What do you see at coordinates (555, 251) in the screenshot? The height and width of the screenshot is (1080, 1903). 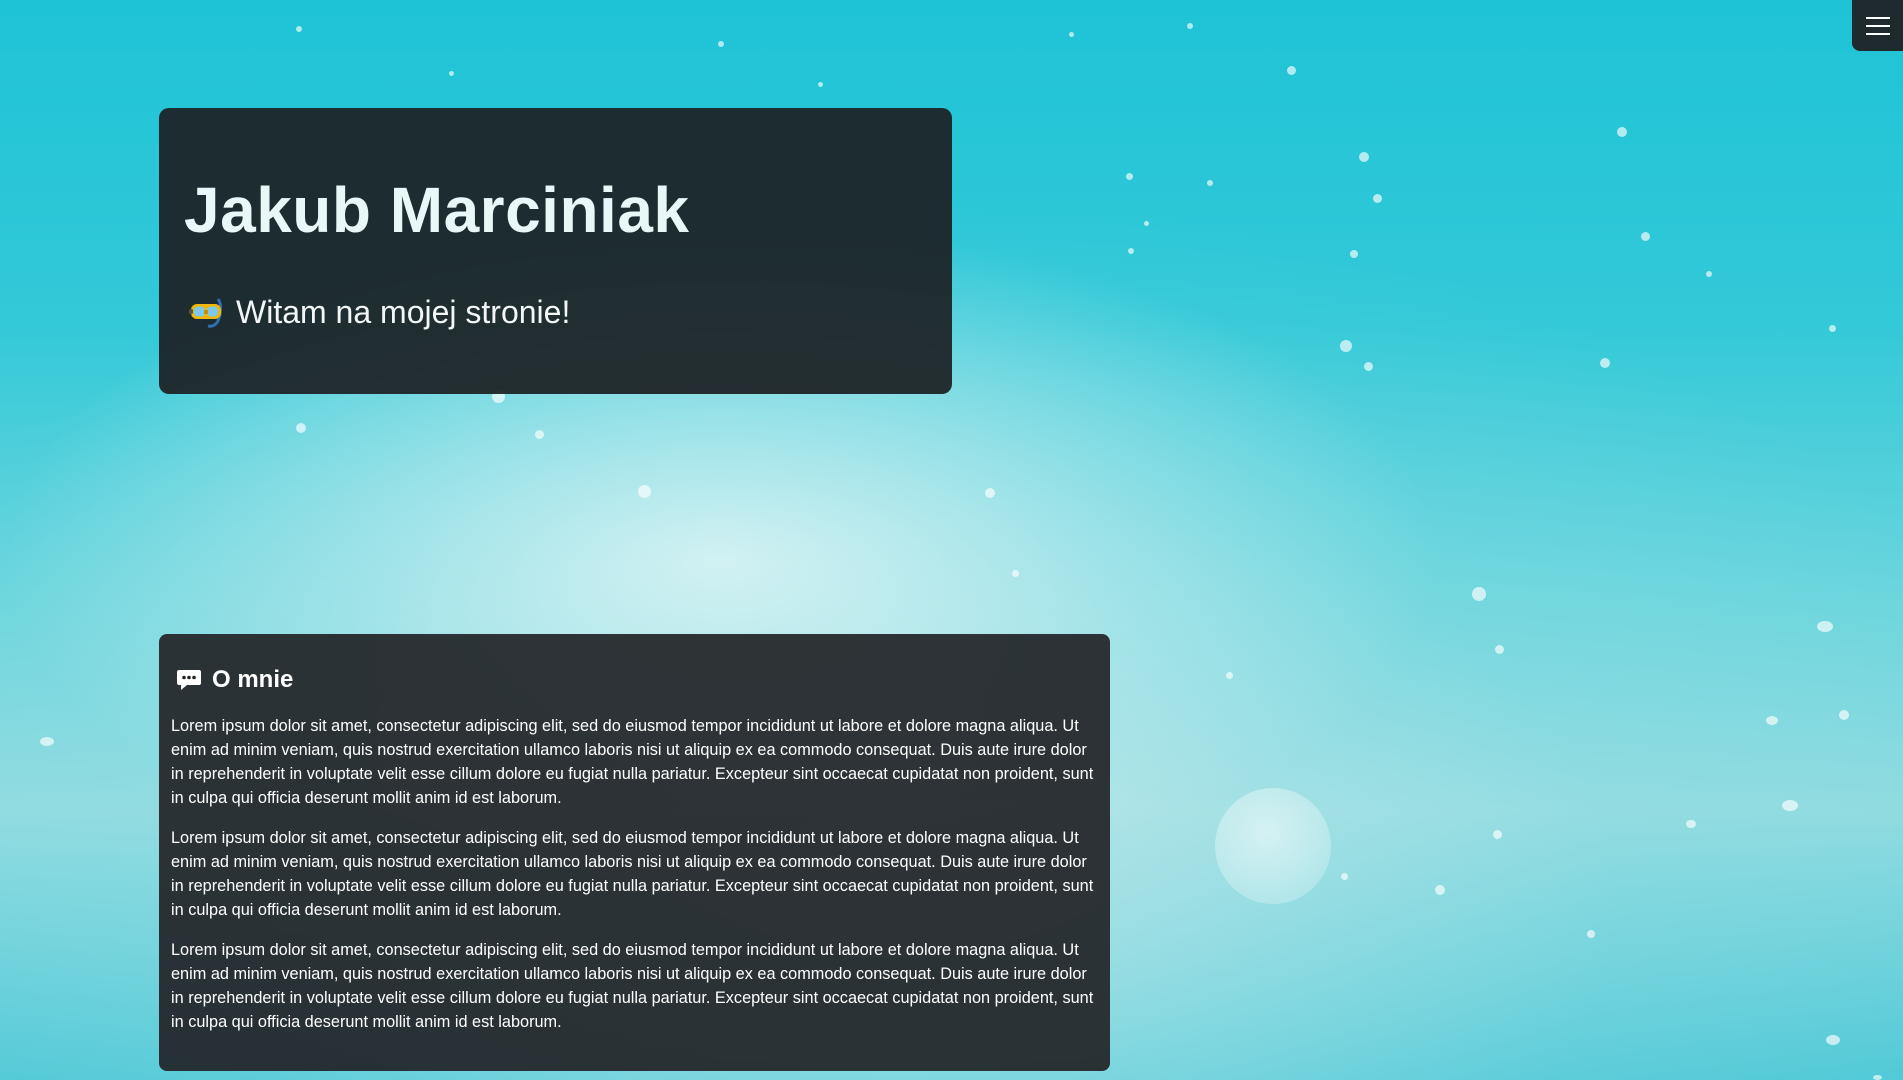 I see `hero-card: Jakub Marciniak Witam na mojej stronie!` at bounding box center [555, 251].